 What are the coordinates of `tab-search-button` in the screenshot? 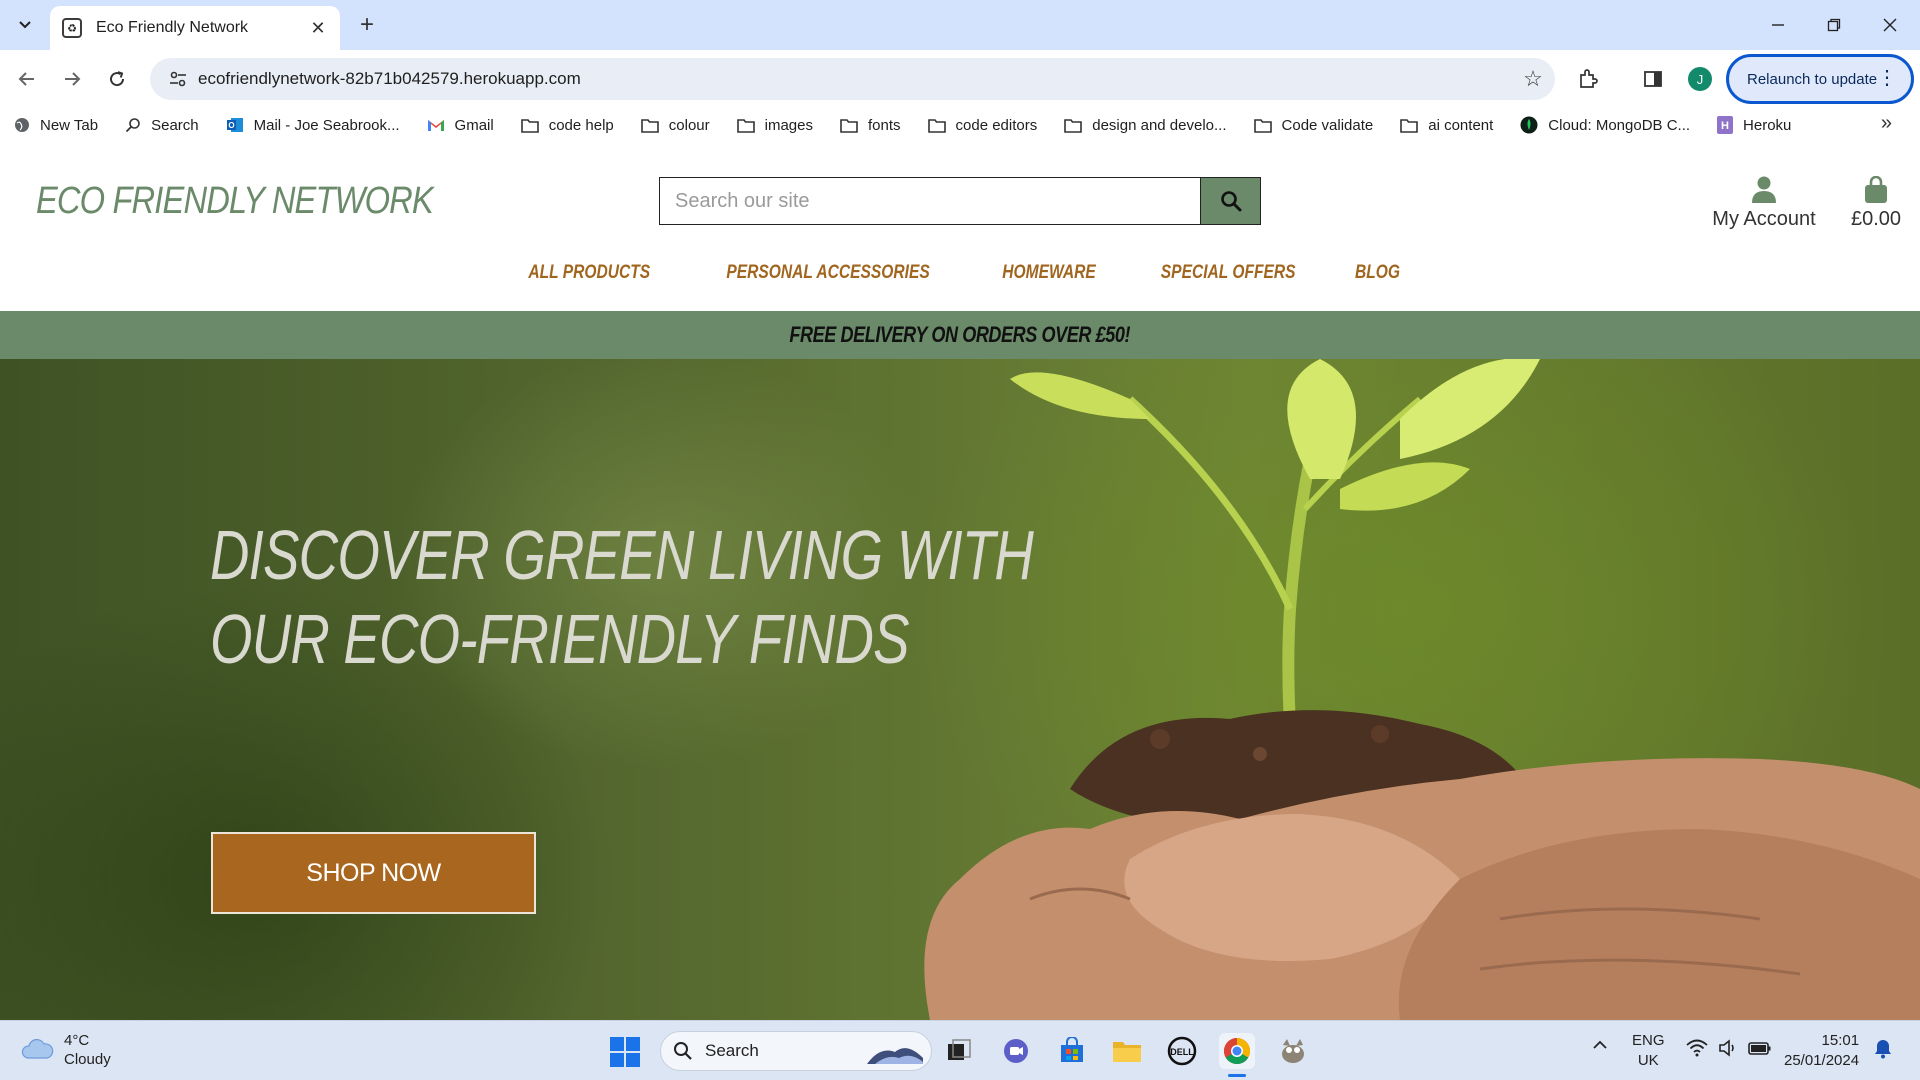 It's located at (25, 25).